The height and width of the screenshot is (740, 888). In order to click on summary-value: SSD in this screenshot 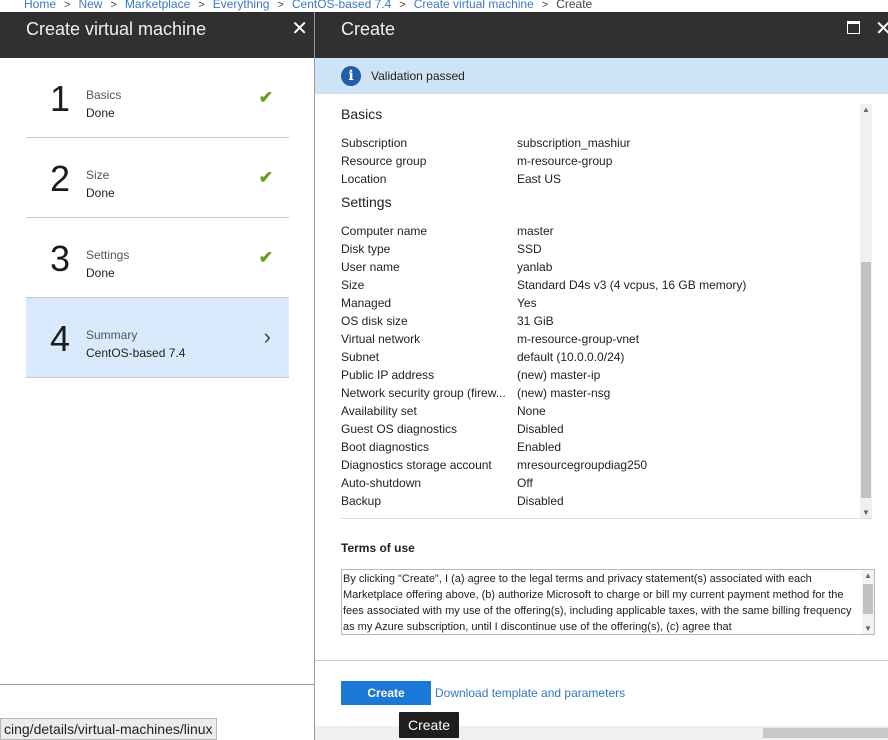, I will do `click(529, 249)`.